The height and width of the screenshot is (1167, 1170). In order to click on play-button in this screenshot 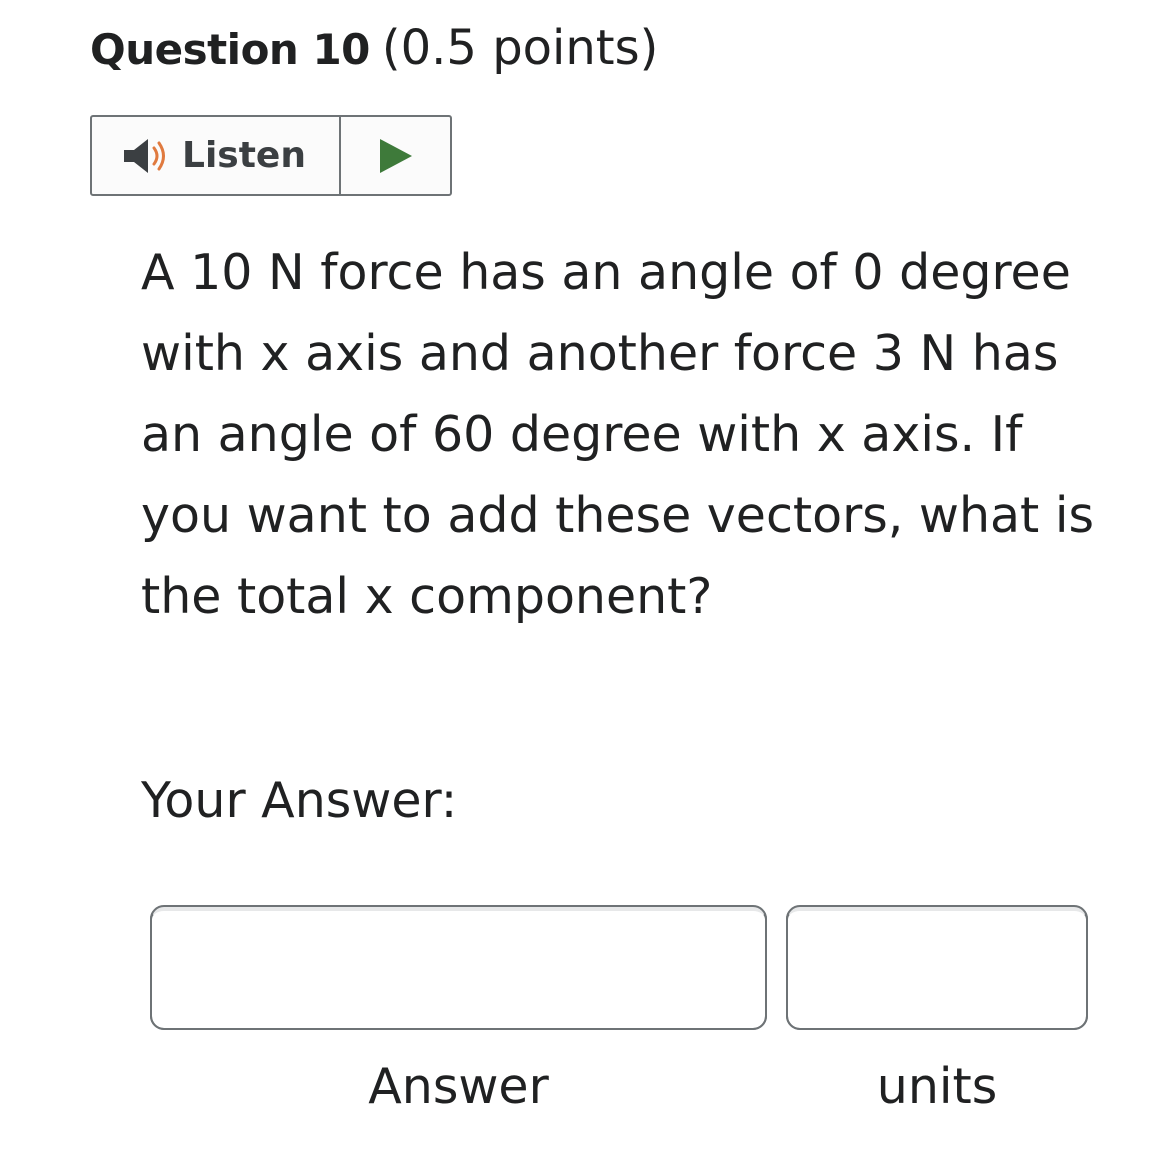, I will do `click(395, 155)`.